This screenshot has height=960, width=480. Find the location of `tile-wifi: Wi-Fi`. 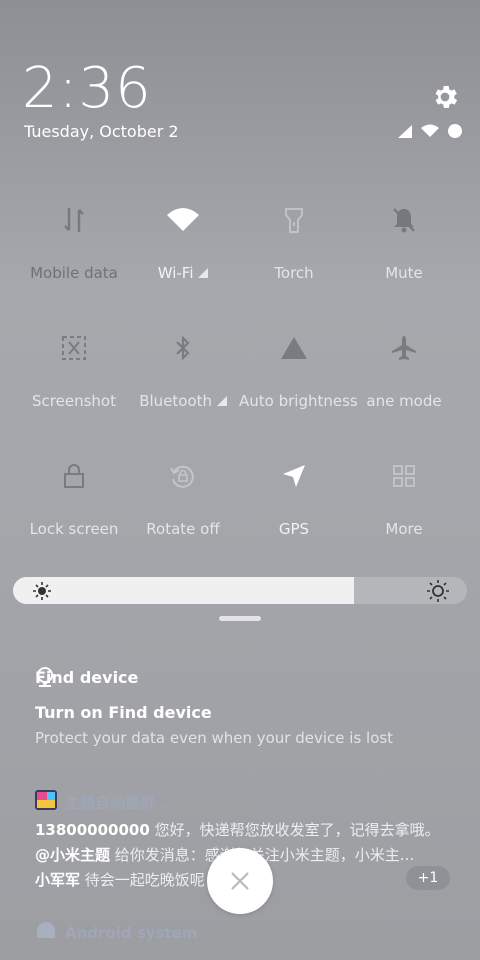

tile-wifi: Wi-Fi is located at coordinates (183, 250).